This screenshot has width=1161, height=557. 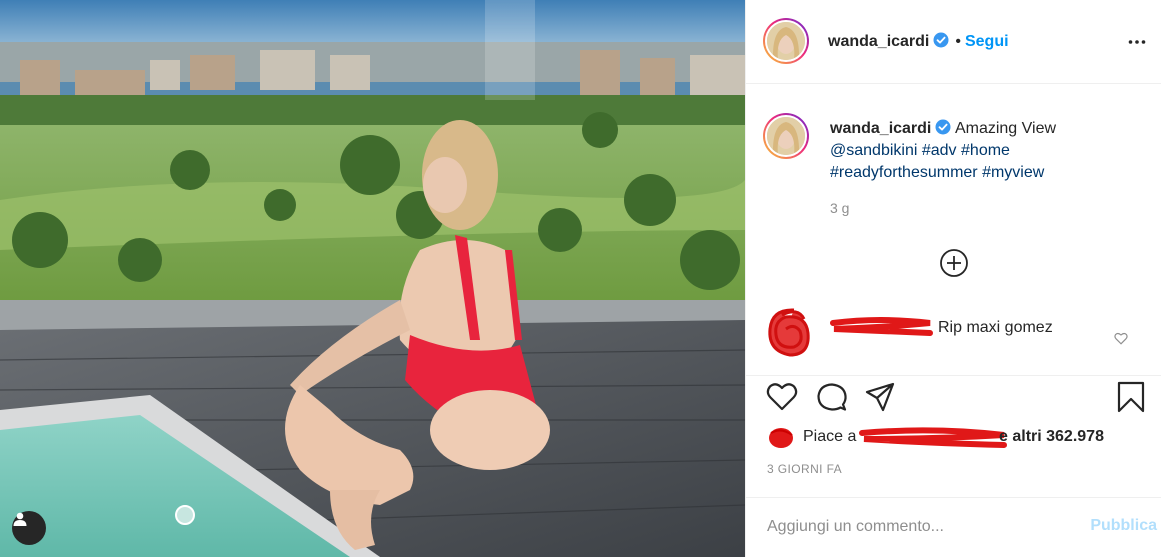 I want to click on post-header: wanda_icardi • Segui, so click(x=953, y=42).